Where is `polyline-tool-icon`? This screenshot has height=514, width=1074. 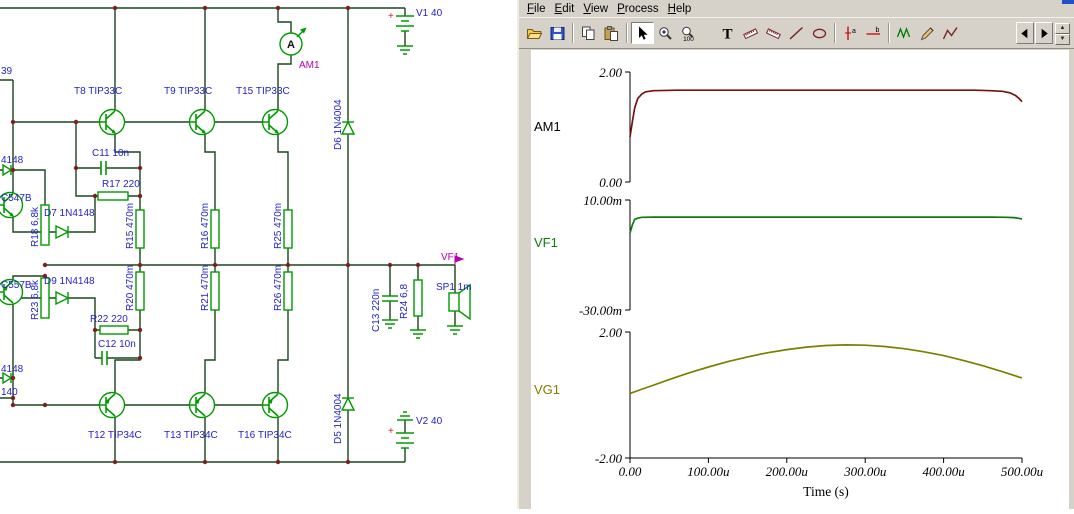 polyline-tool-icon is located at coordinates (950, 32).